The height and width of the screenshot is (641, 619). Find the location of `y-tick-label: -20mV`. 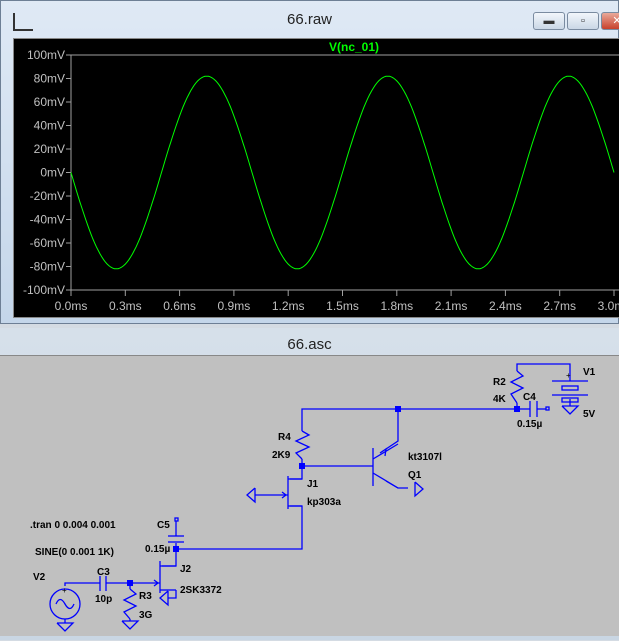

y-tick-label: -20mV is located at coordinates (47, 196).